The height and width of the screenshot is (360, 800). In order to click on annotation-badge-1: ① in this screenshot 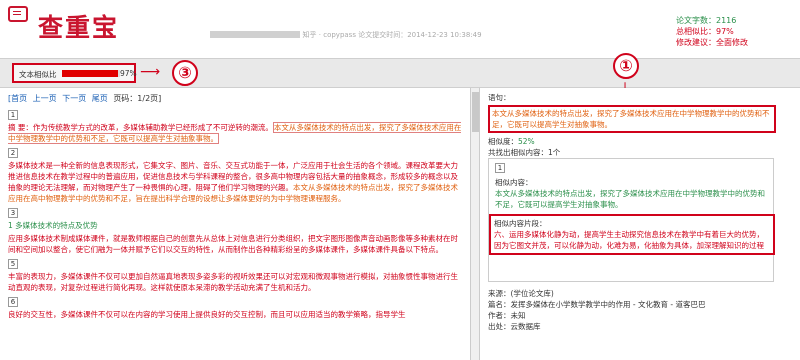, I will do `click(626, 66)`.